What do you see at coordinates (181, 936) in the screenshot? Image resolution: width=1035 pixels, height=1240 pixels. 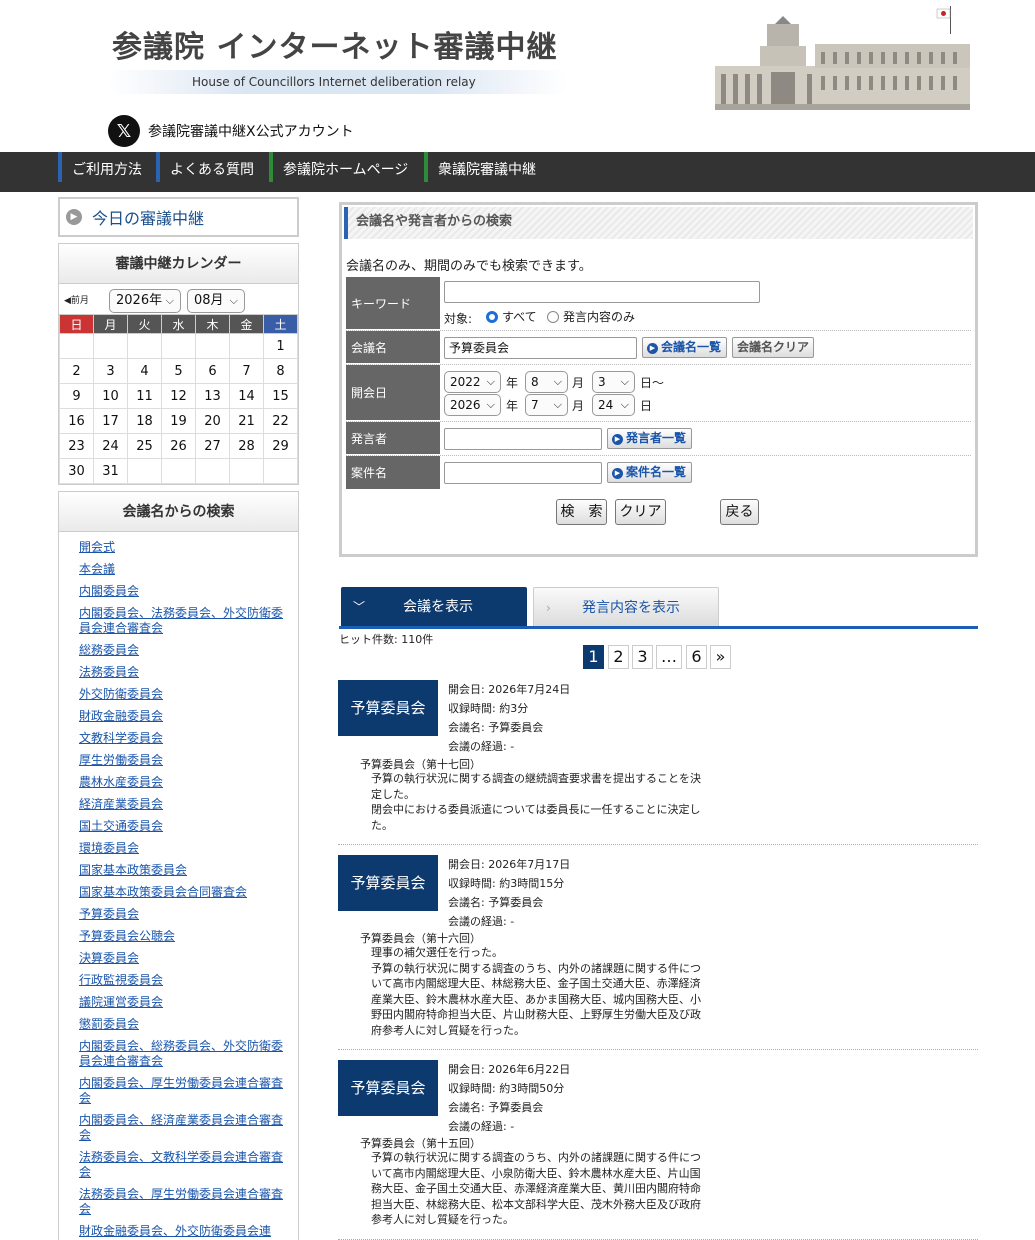 I see `committee-link: 予算委員会公聴会` at bounding box center [181, 936].